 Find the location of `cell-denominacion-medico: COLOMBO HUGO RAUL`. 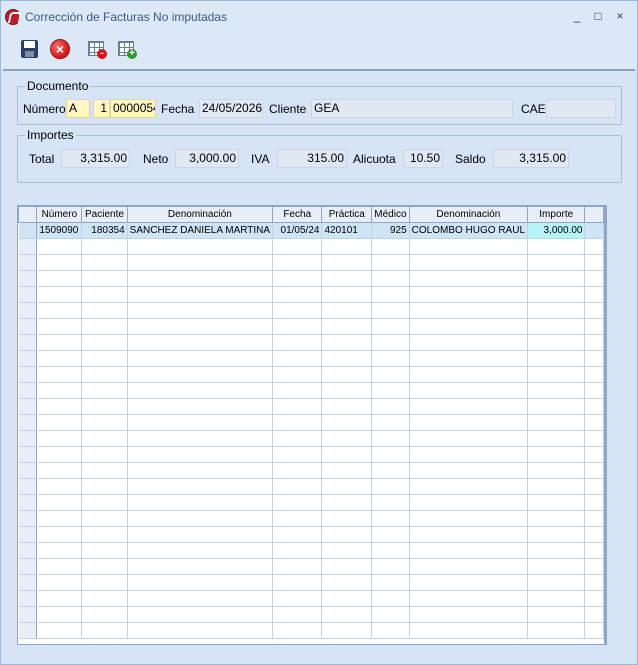

cell-denominacion-medico: COLOMBO HUGO RAUL is located at coordinates (469, 230).